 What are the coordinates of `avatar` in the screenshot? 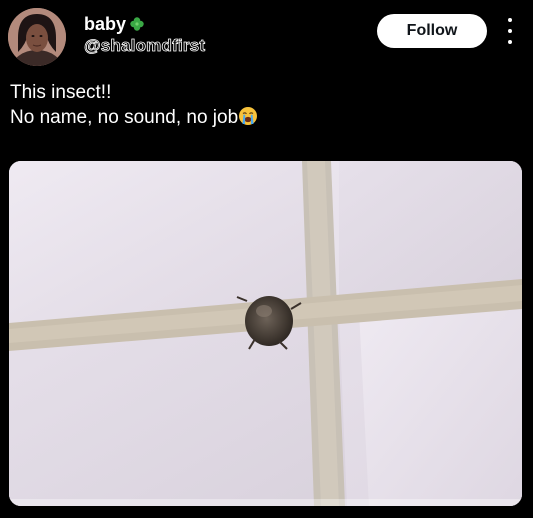 It's located at (37, 37).